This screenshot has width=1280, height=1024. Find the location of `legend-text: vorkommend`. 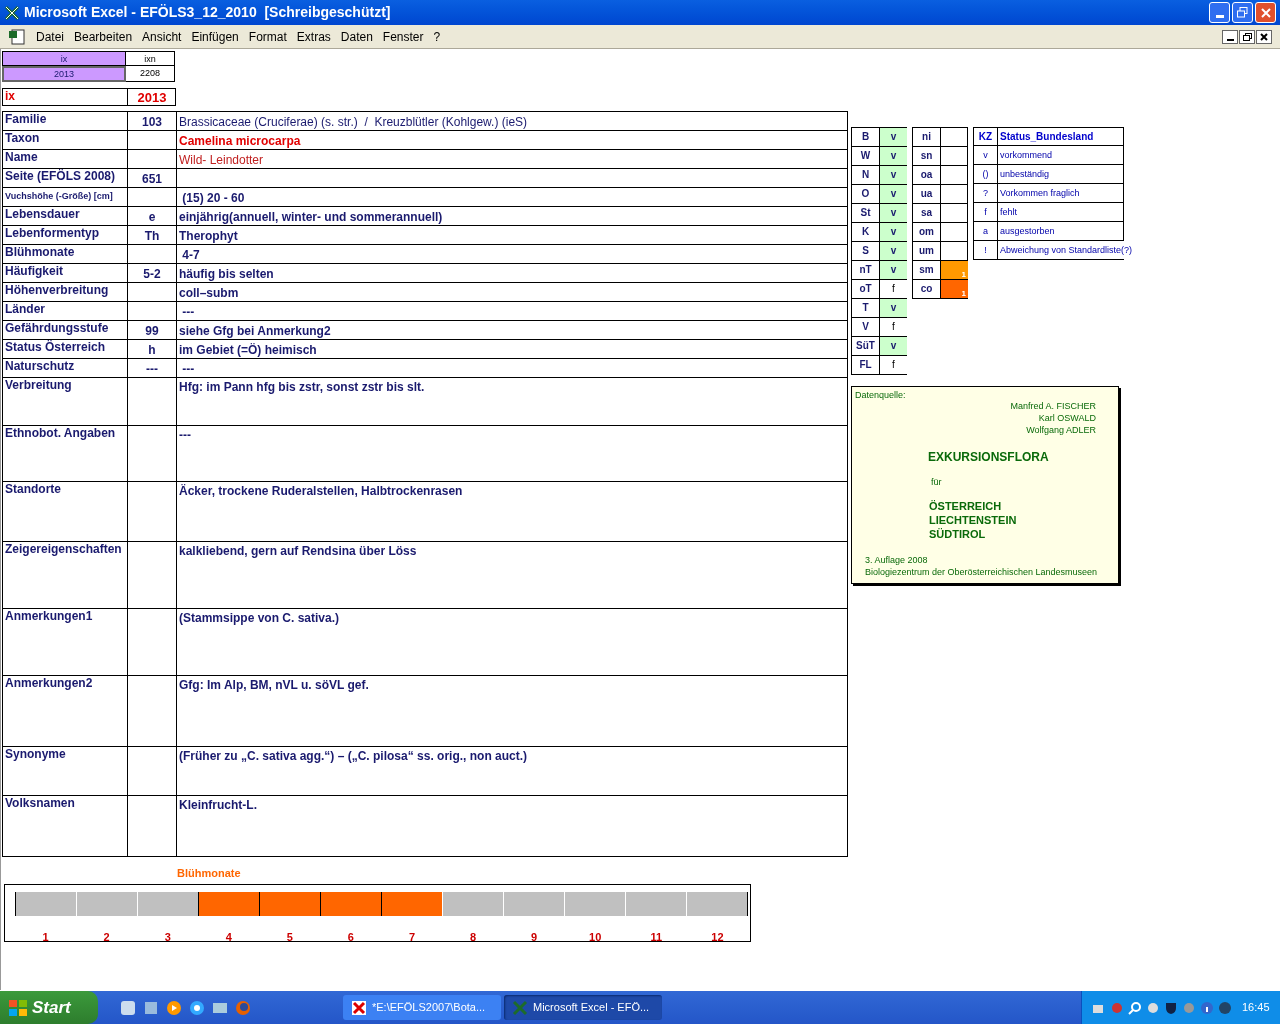

legend-text: vorkommend is located at coordinates (1026, 155).